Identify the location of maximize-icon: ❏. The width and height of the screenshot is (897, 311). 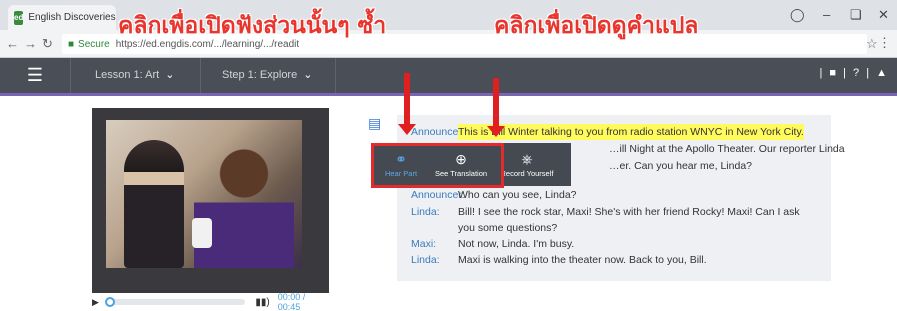
(856, 15).